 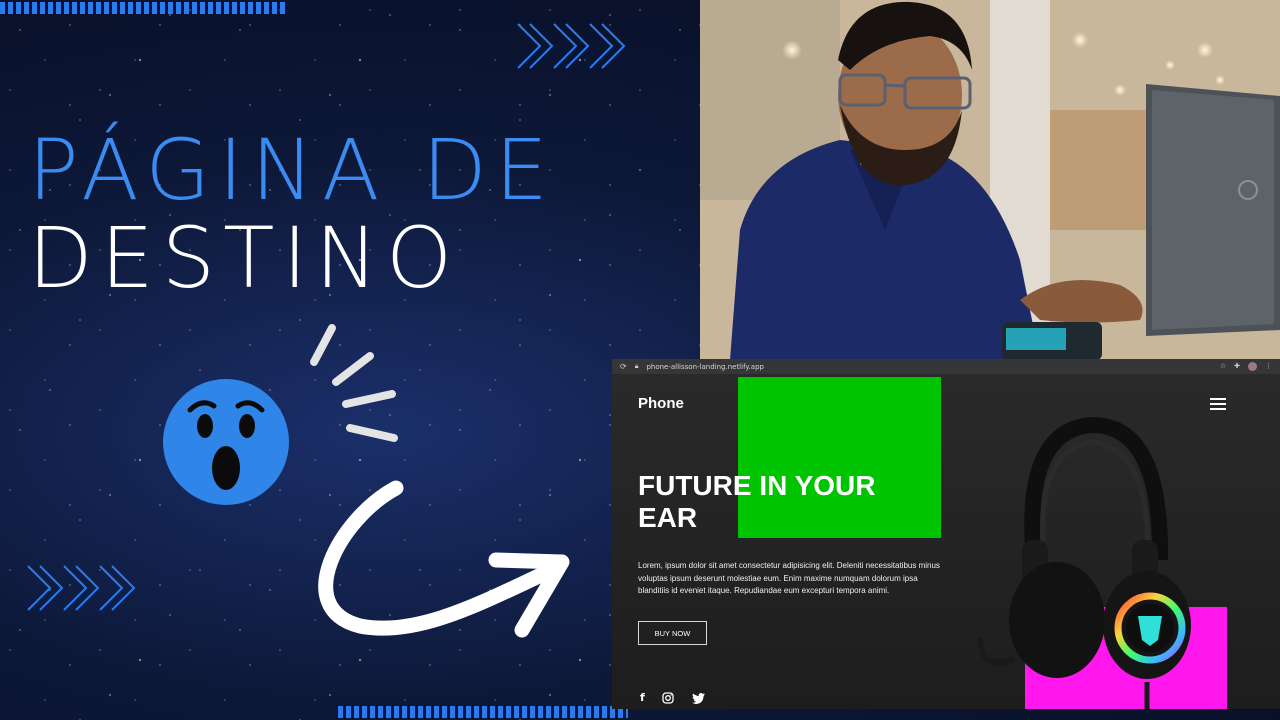 What do you see at coordinates (244, 258) in the screenshot?
I see `banner-title-line-2: DESTINO` at bounding box center [244, 258].